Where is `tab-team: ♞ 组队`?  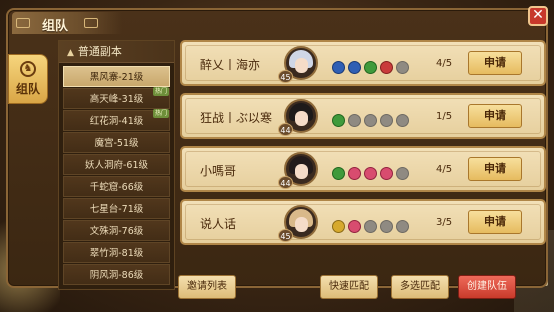
tab-team: ♞ 组队 is located at coordinates (28, 79).